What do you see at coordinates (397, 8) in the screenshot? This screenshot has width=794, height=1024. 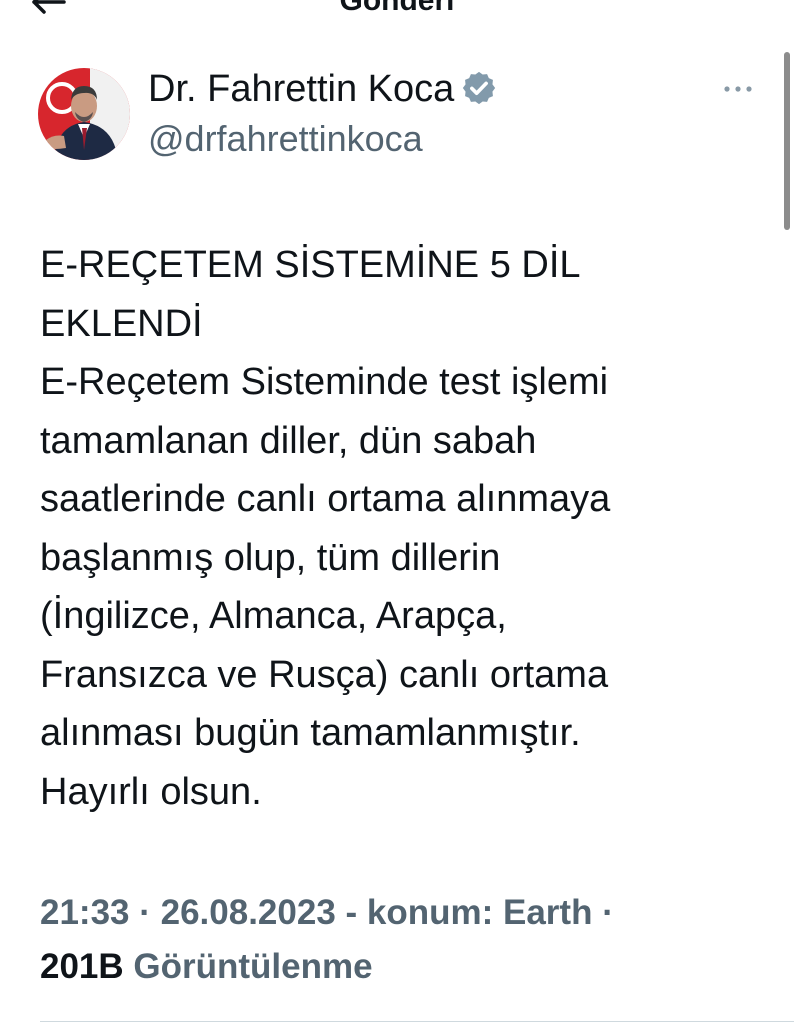 I see `page-title: Gönderi` at bounding box center [397, 8].